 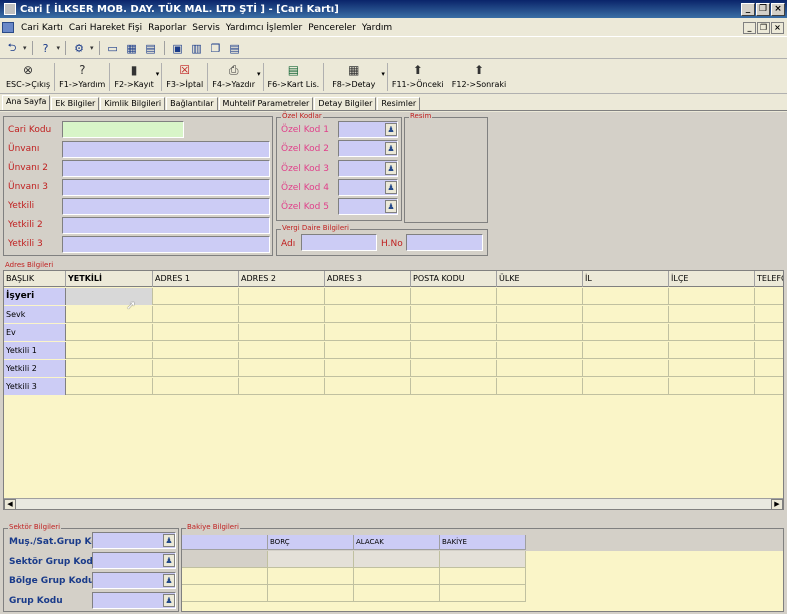 I want to click on scroll-right-icon: ▶, so click(x=777, y=504).